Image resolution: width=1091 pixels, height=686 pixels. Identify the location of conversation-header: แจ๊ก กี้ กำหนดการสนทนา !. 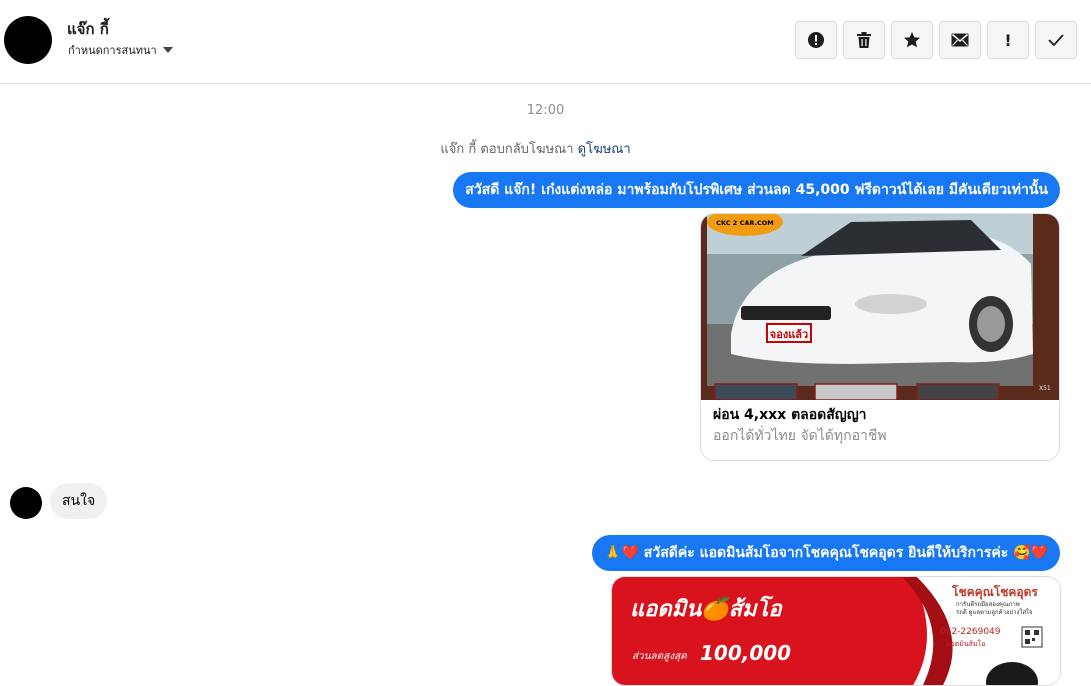
(545, 42).